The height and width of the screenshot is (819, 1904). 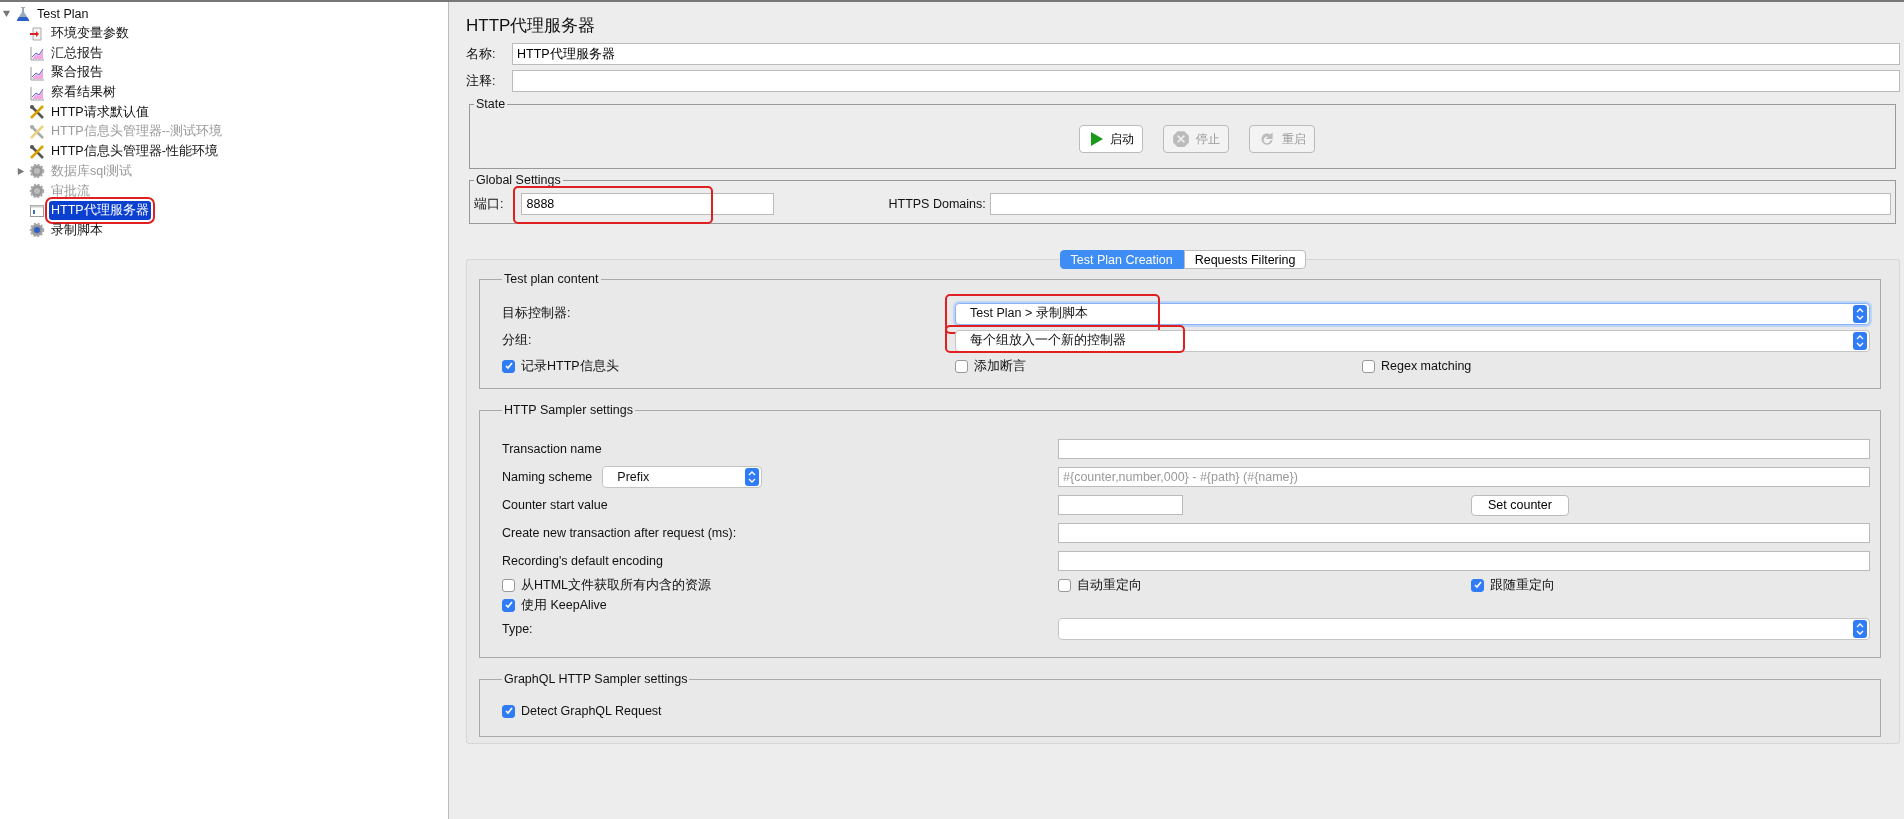 What do you see at coordinates (1120, 505) in the screenshot?
I see `counter-start-field` at bounding box center [1120, 505].